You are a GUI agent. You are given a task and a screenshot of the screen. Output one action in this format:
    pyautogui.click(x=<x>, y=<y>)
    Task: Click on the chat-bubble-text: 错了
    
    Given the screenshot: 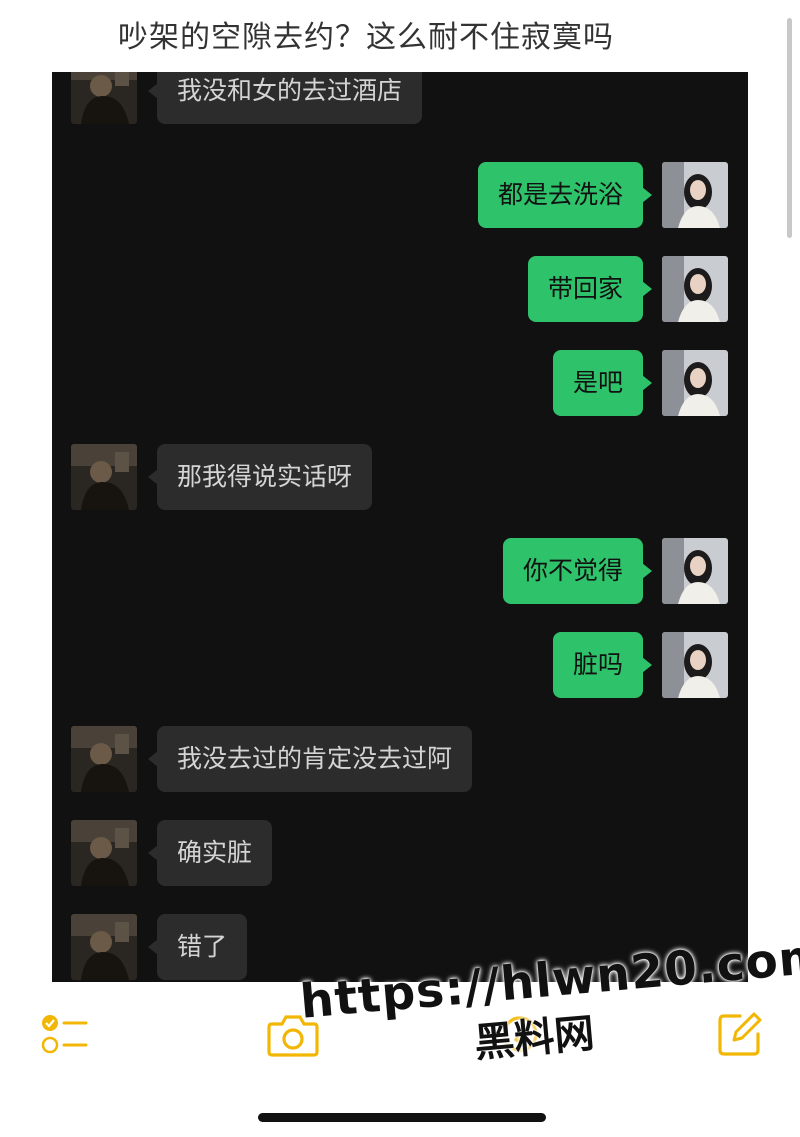 What is the action you would take?
    pyautogui.click(x=197, y=947)
    